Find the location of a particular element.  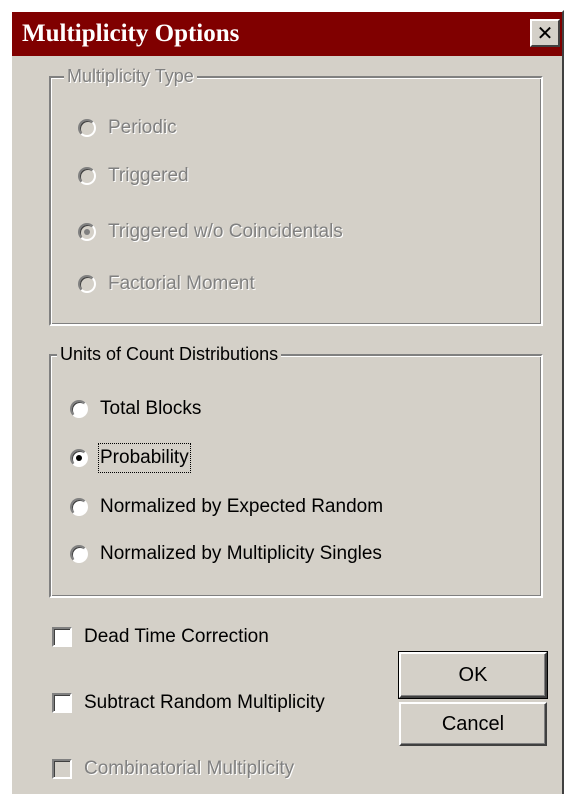

checkbox-label: Dead Time Correction is located at coordinates (176, 636).